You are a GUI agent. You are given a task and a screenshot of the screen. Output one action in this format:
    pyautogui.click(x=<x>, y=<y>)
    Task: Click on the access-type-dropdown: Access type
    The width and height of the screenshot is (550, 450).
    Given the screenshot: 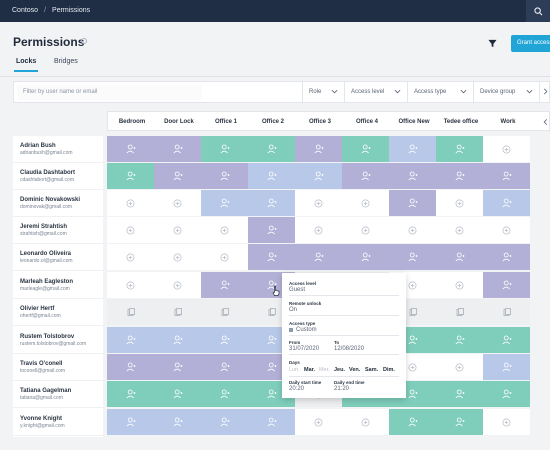 What is the action you would take?
    pyautogui.click(x=440, y=92)
    